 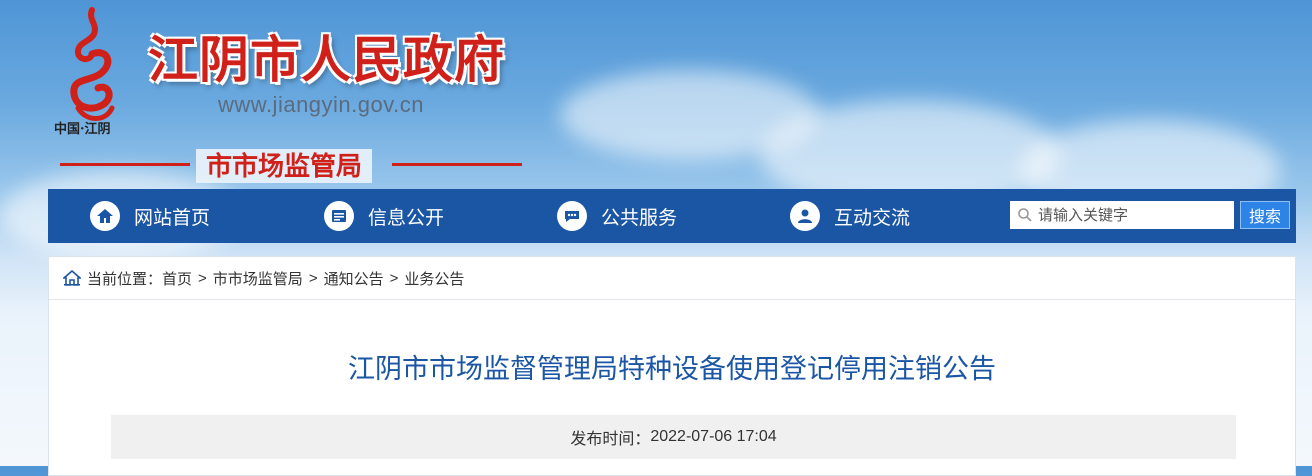 I want to click on search-box, so click(x=1122, y=215).